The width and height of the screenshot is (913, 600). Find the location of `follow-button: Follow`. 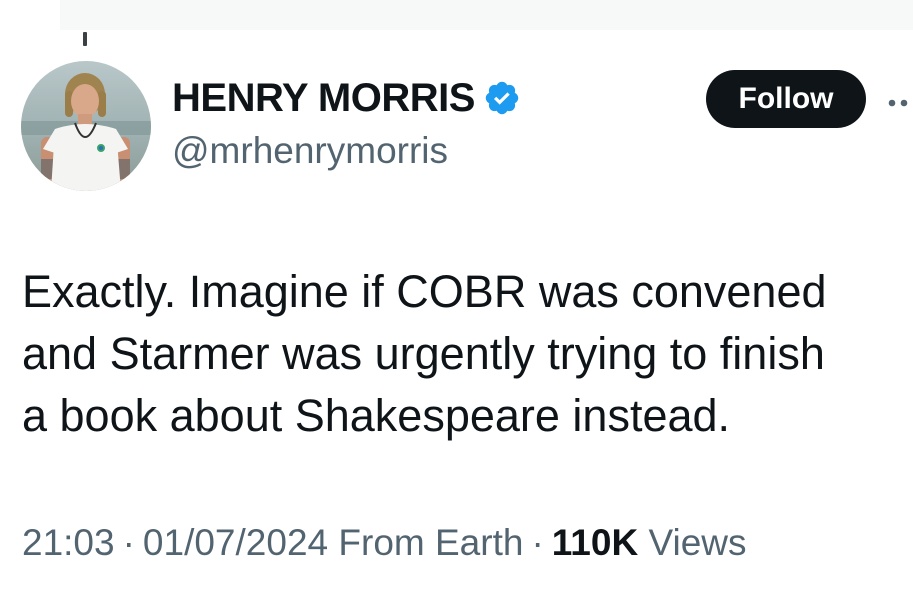

follow-button: Follow is located at coordinates (786, 99).